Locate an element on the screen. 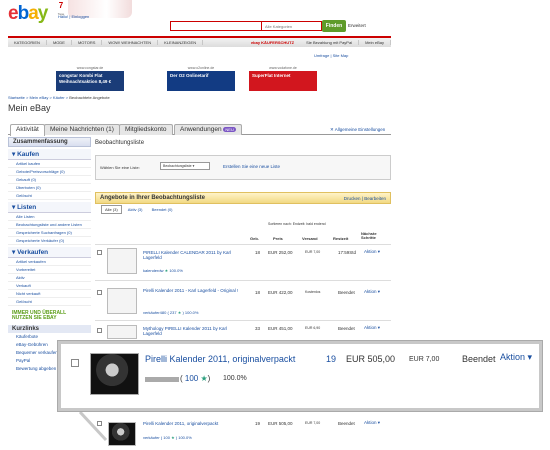 This screenshot has height=450, width=550. bid-count: 33 is located at coordinates (257, 328).